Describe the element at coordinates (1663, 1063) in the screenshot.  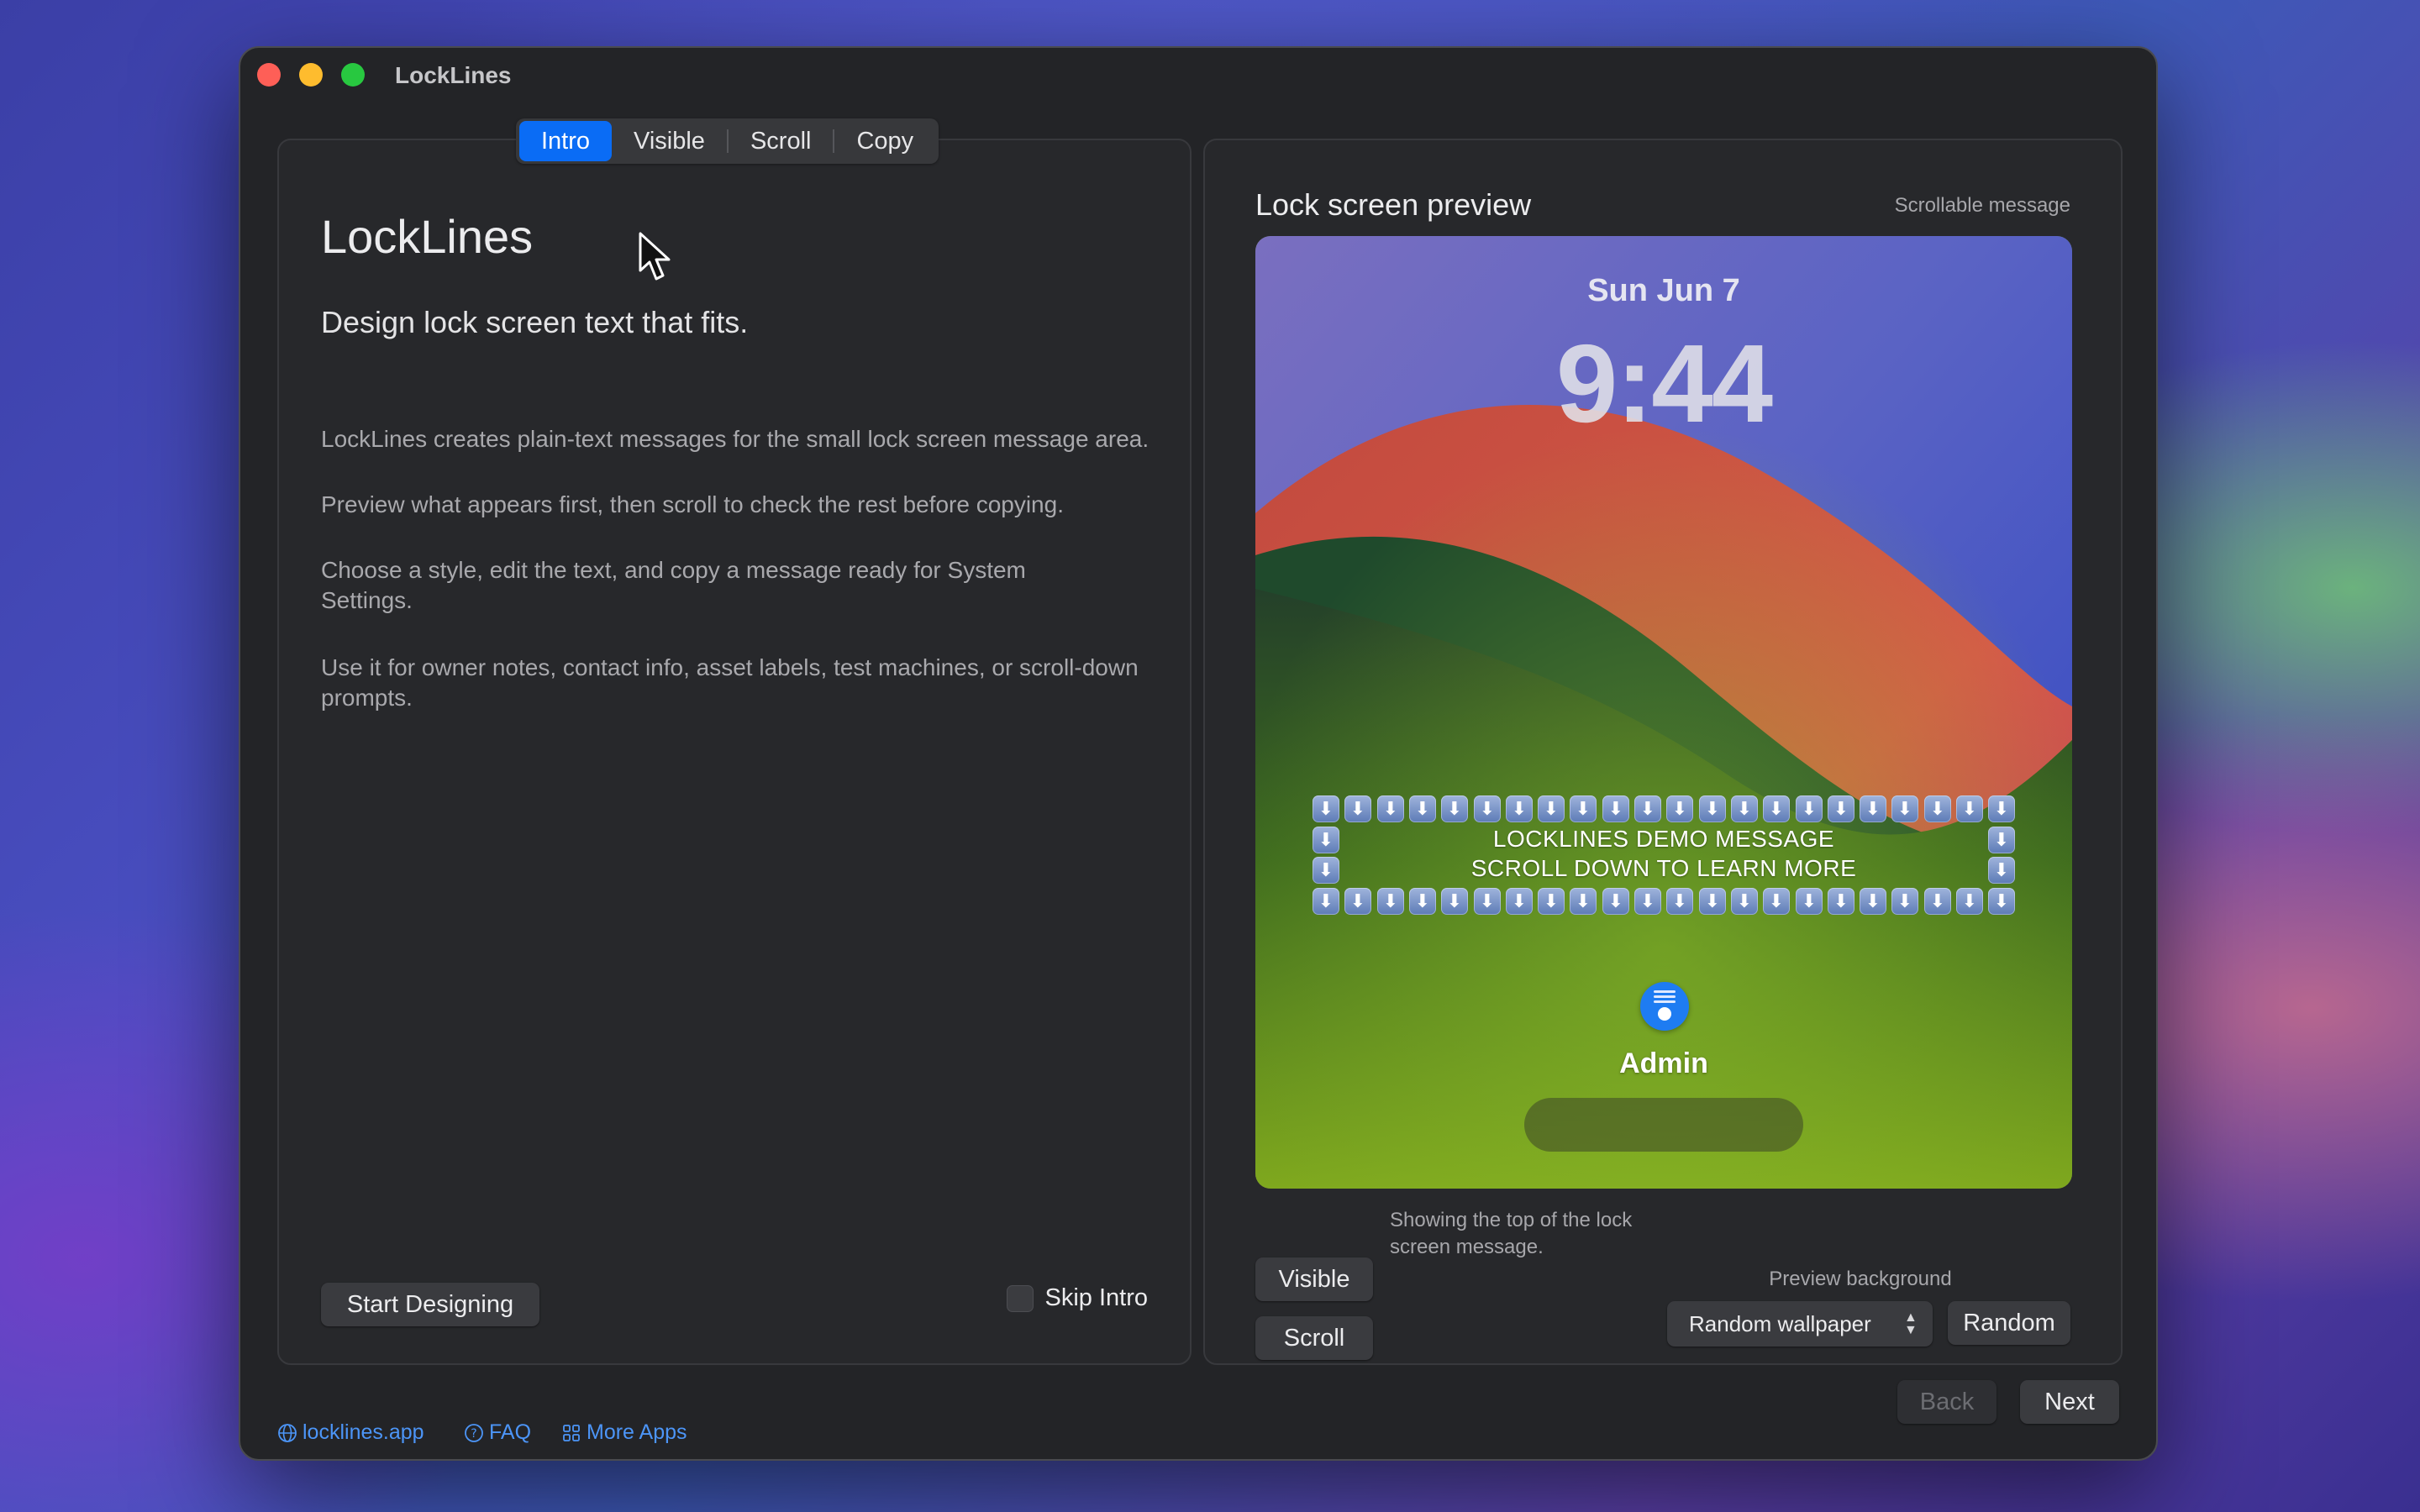
I see `user-name: Admin` at that location.